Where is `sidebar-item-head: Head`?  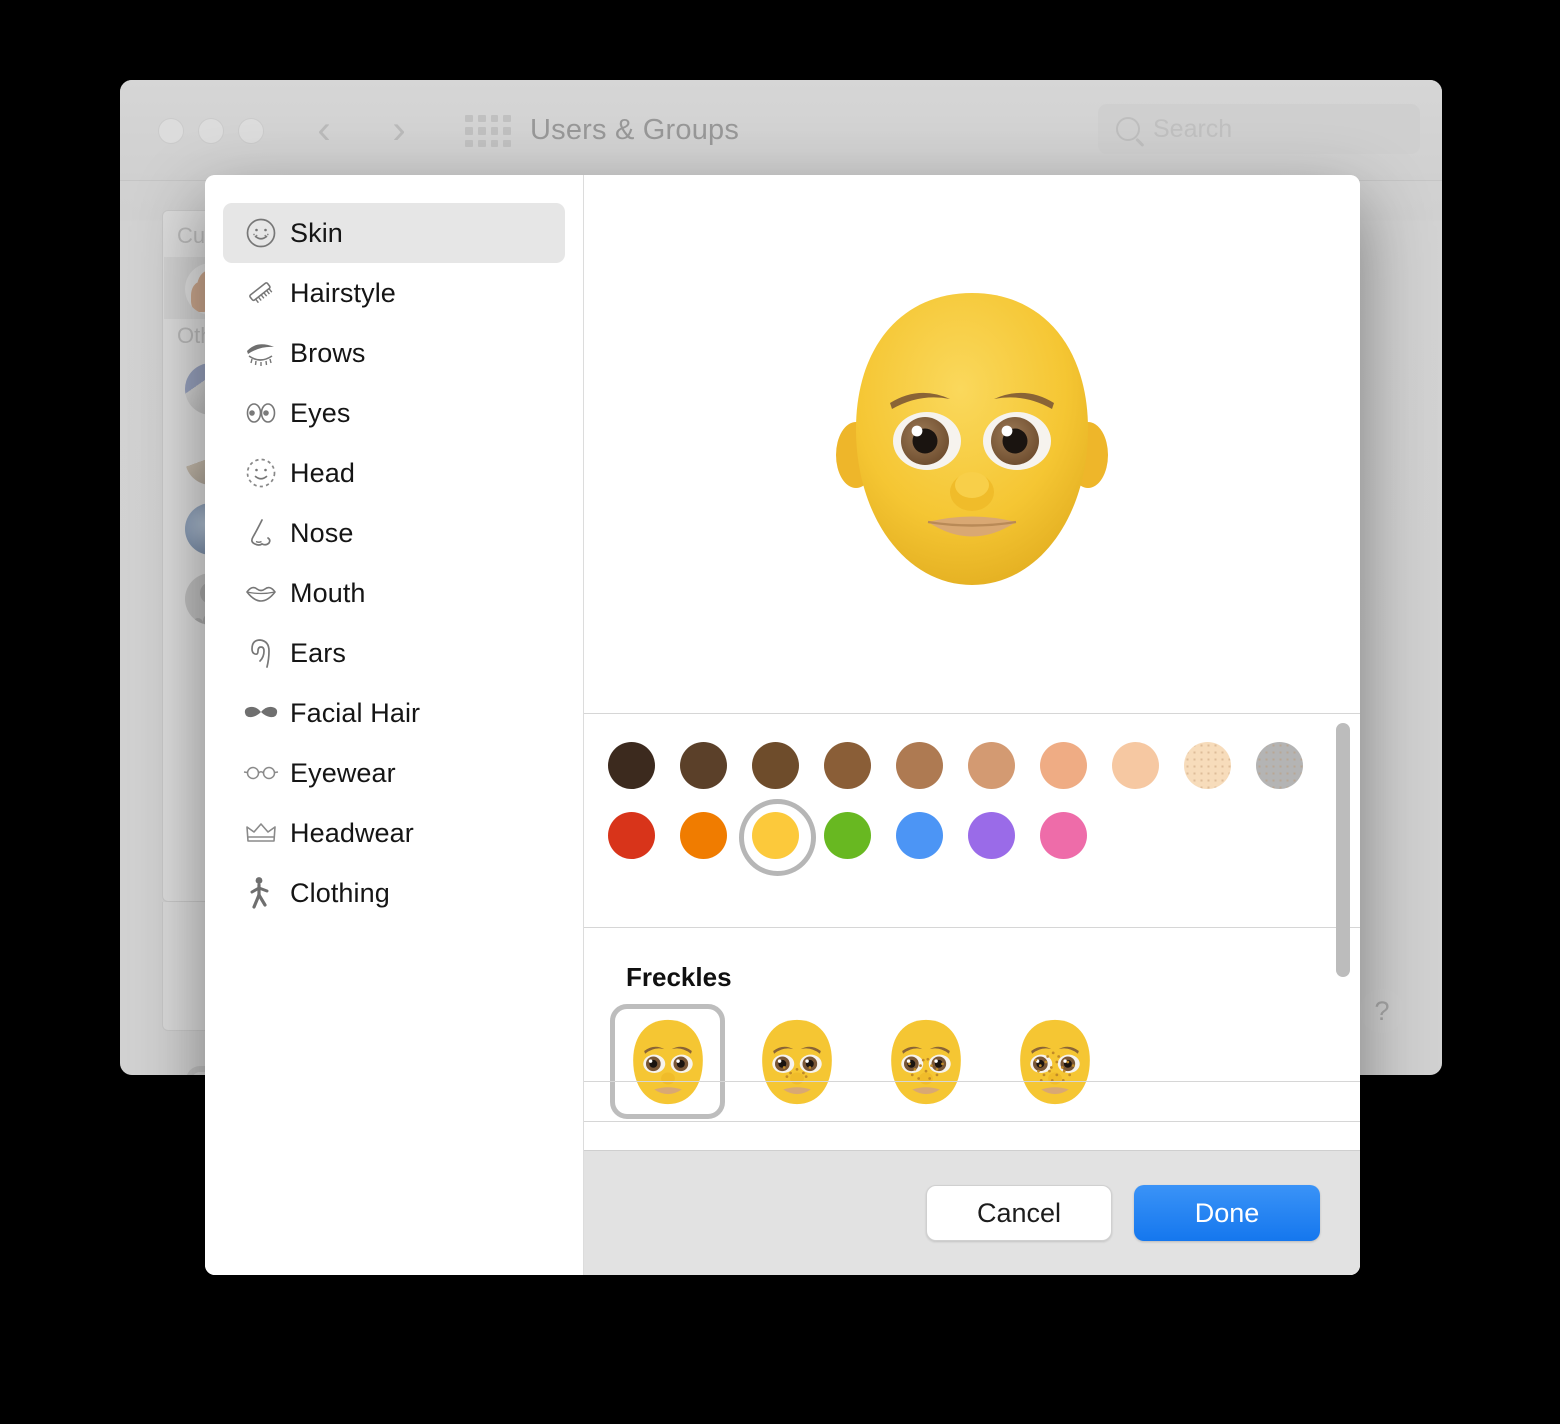 sidebar-item-head: Head is located at coordinates (394, 473).